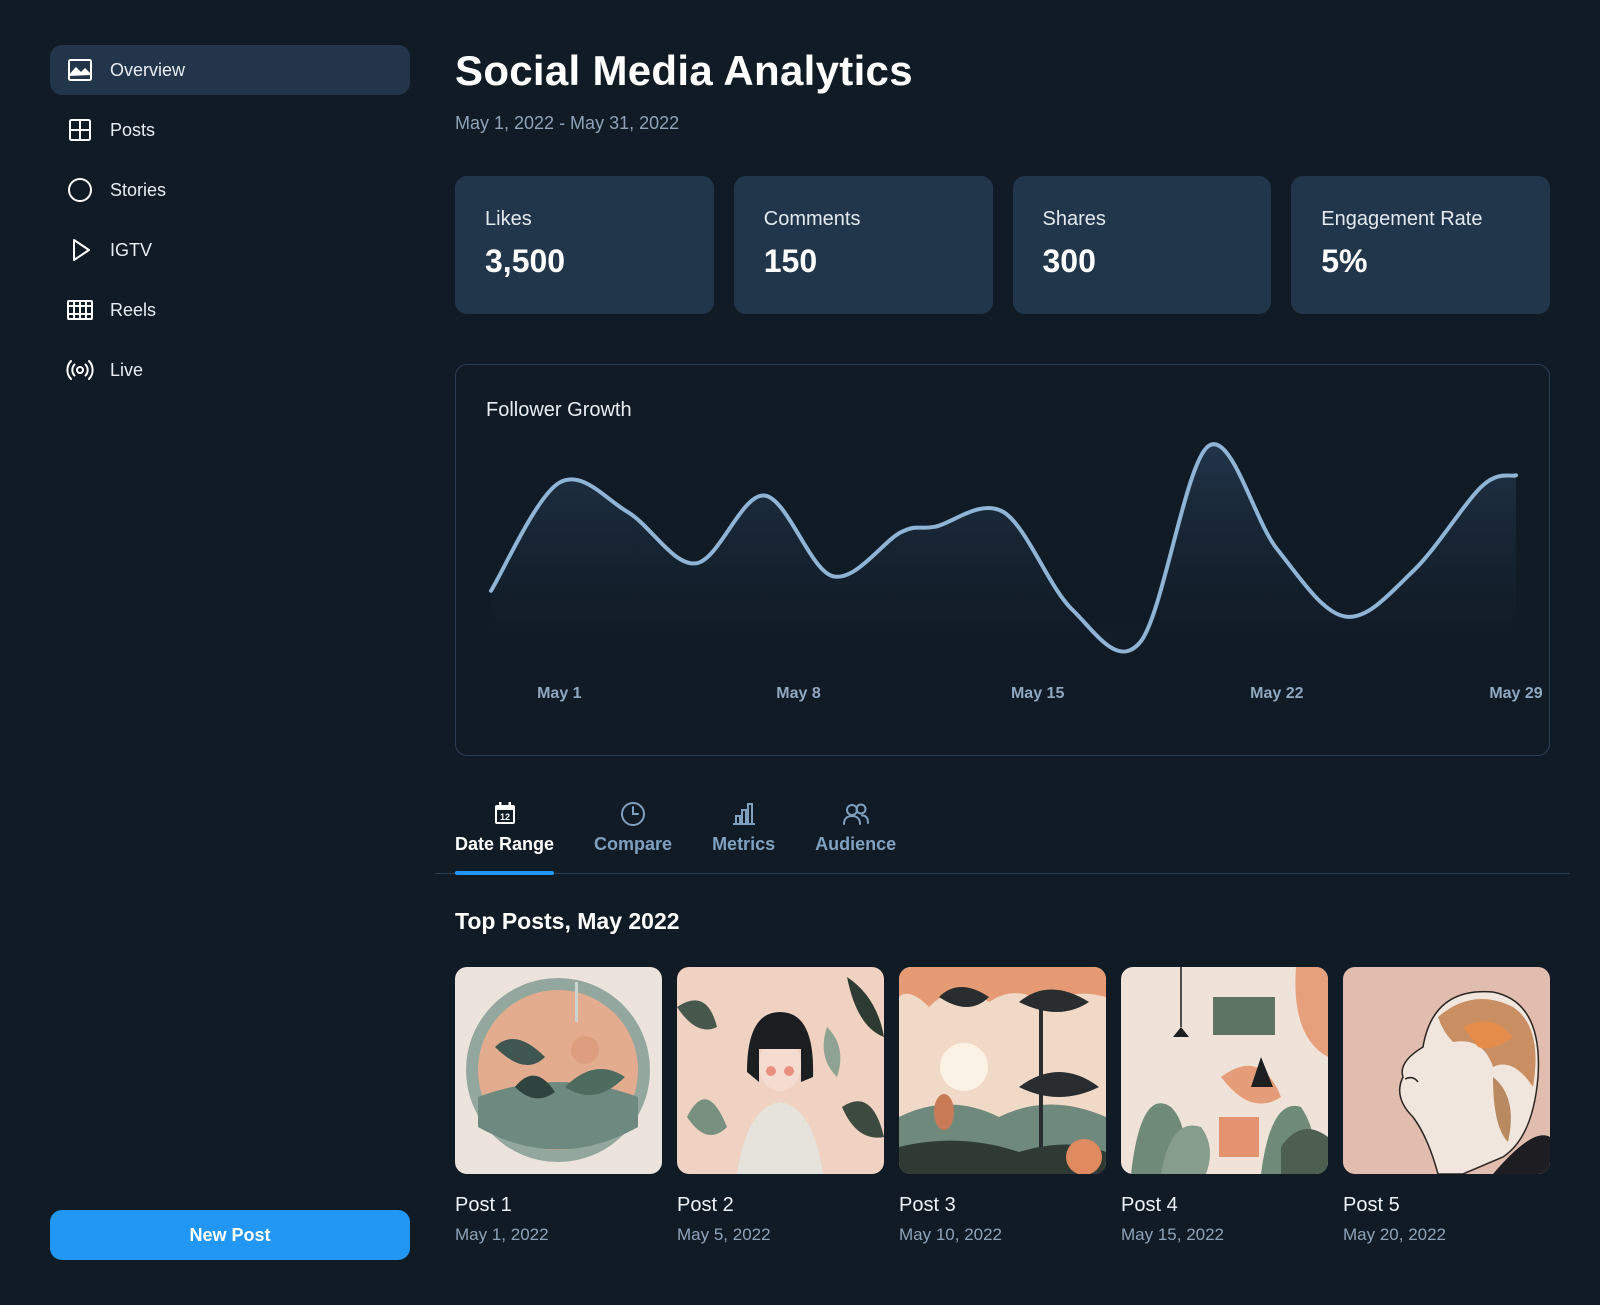 Image resolution: width=1600 pixels, height=1305 pixels. What do you see at coordinates (505, 817) in the screenshot?
I see `calendar-day: 12` at bounding box center [505, 817].